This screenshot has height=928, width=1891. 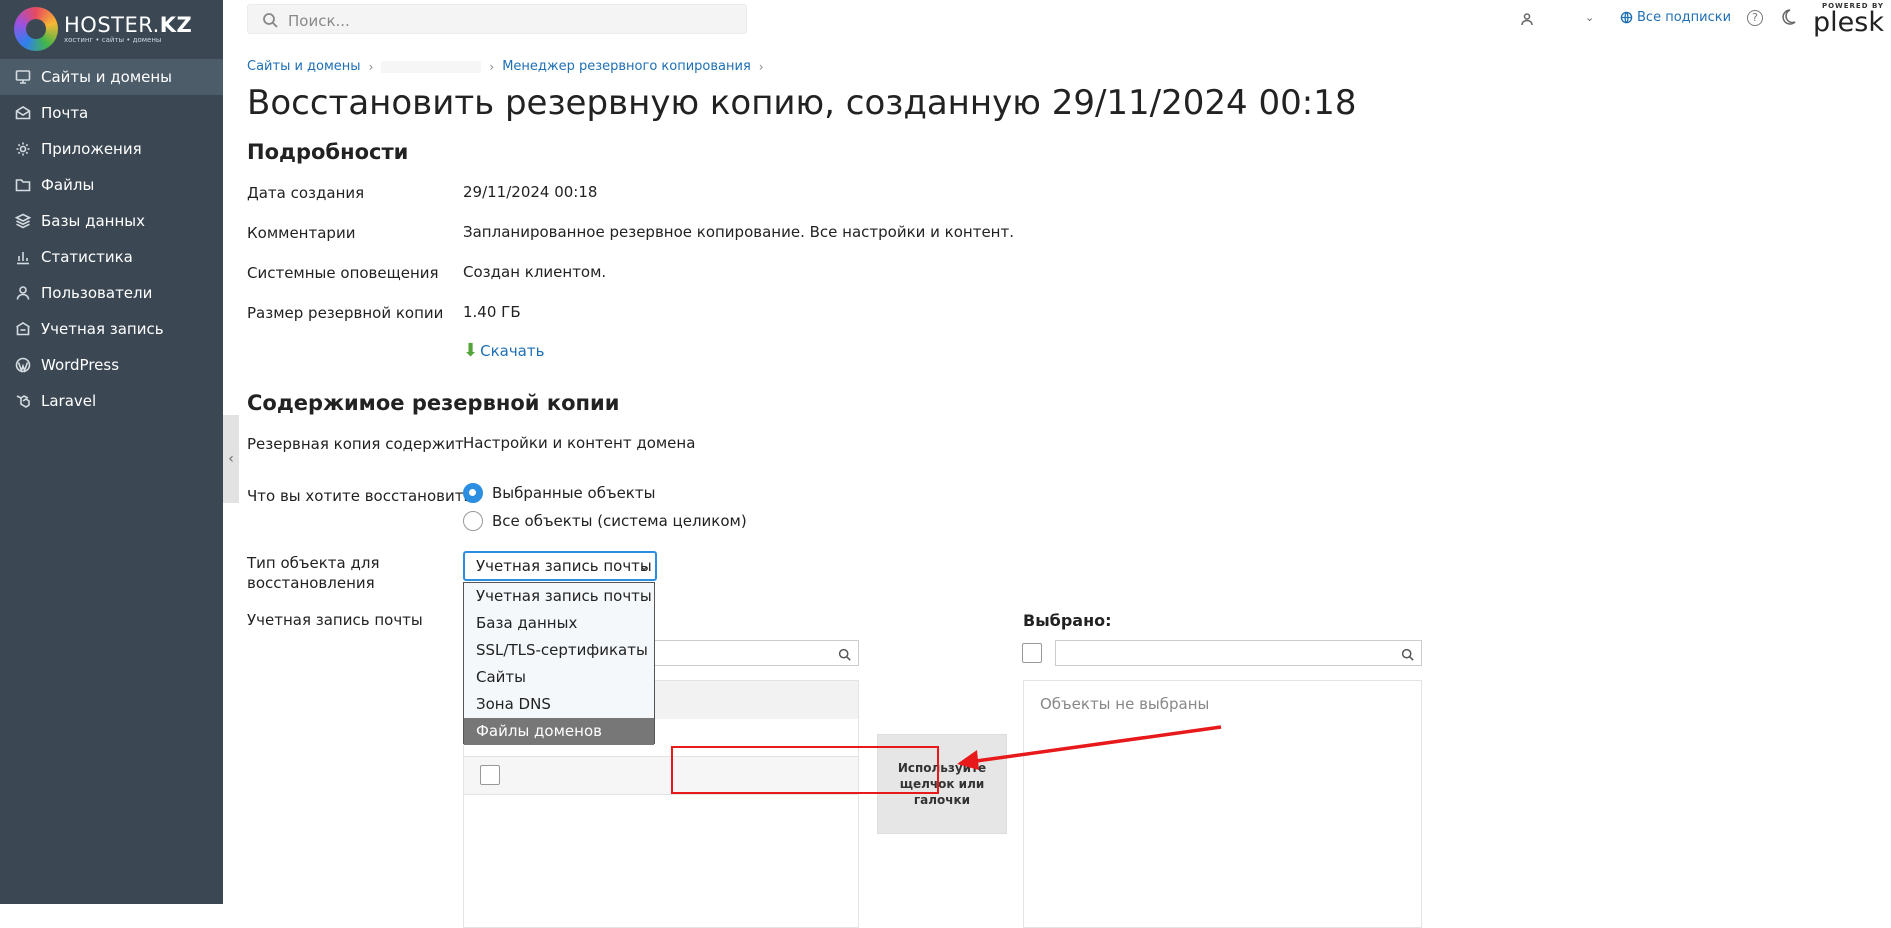 I want to click on dropdown-option-database: База данных, so click(x=559, y=623).